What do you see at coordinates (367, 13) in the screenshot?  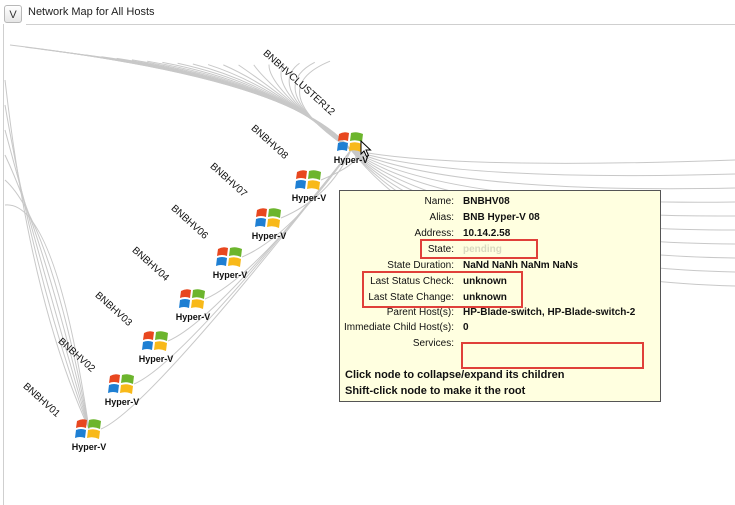 I see `map-header: V Network Map for All Hosts` at bounding box center [367, 13].